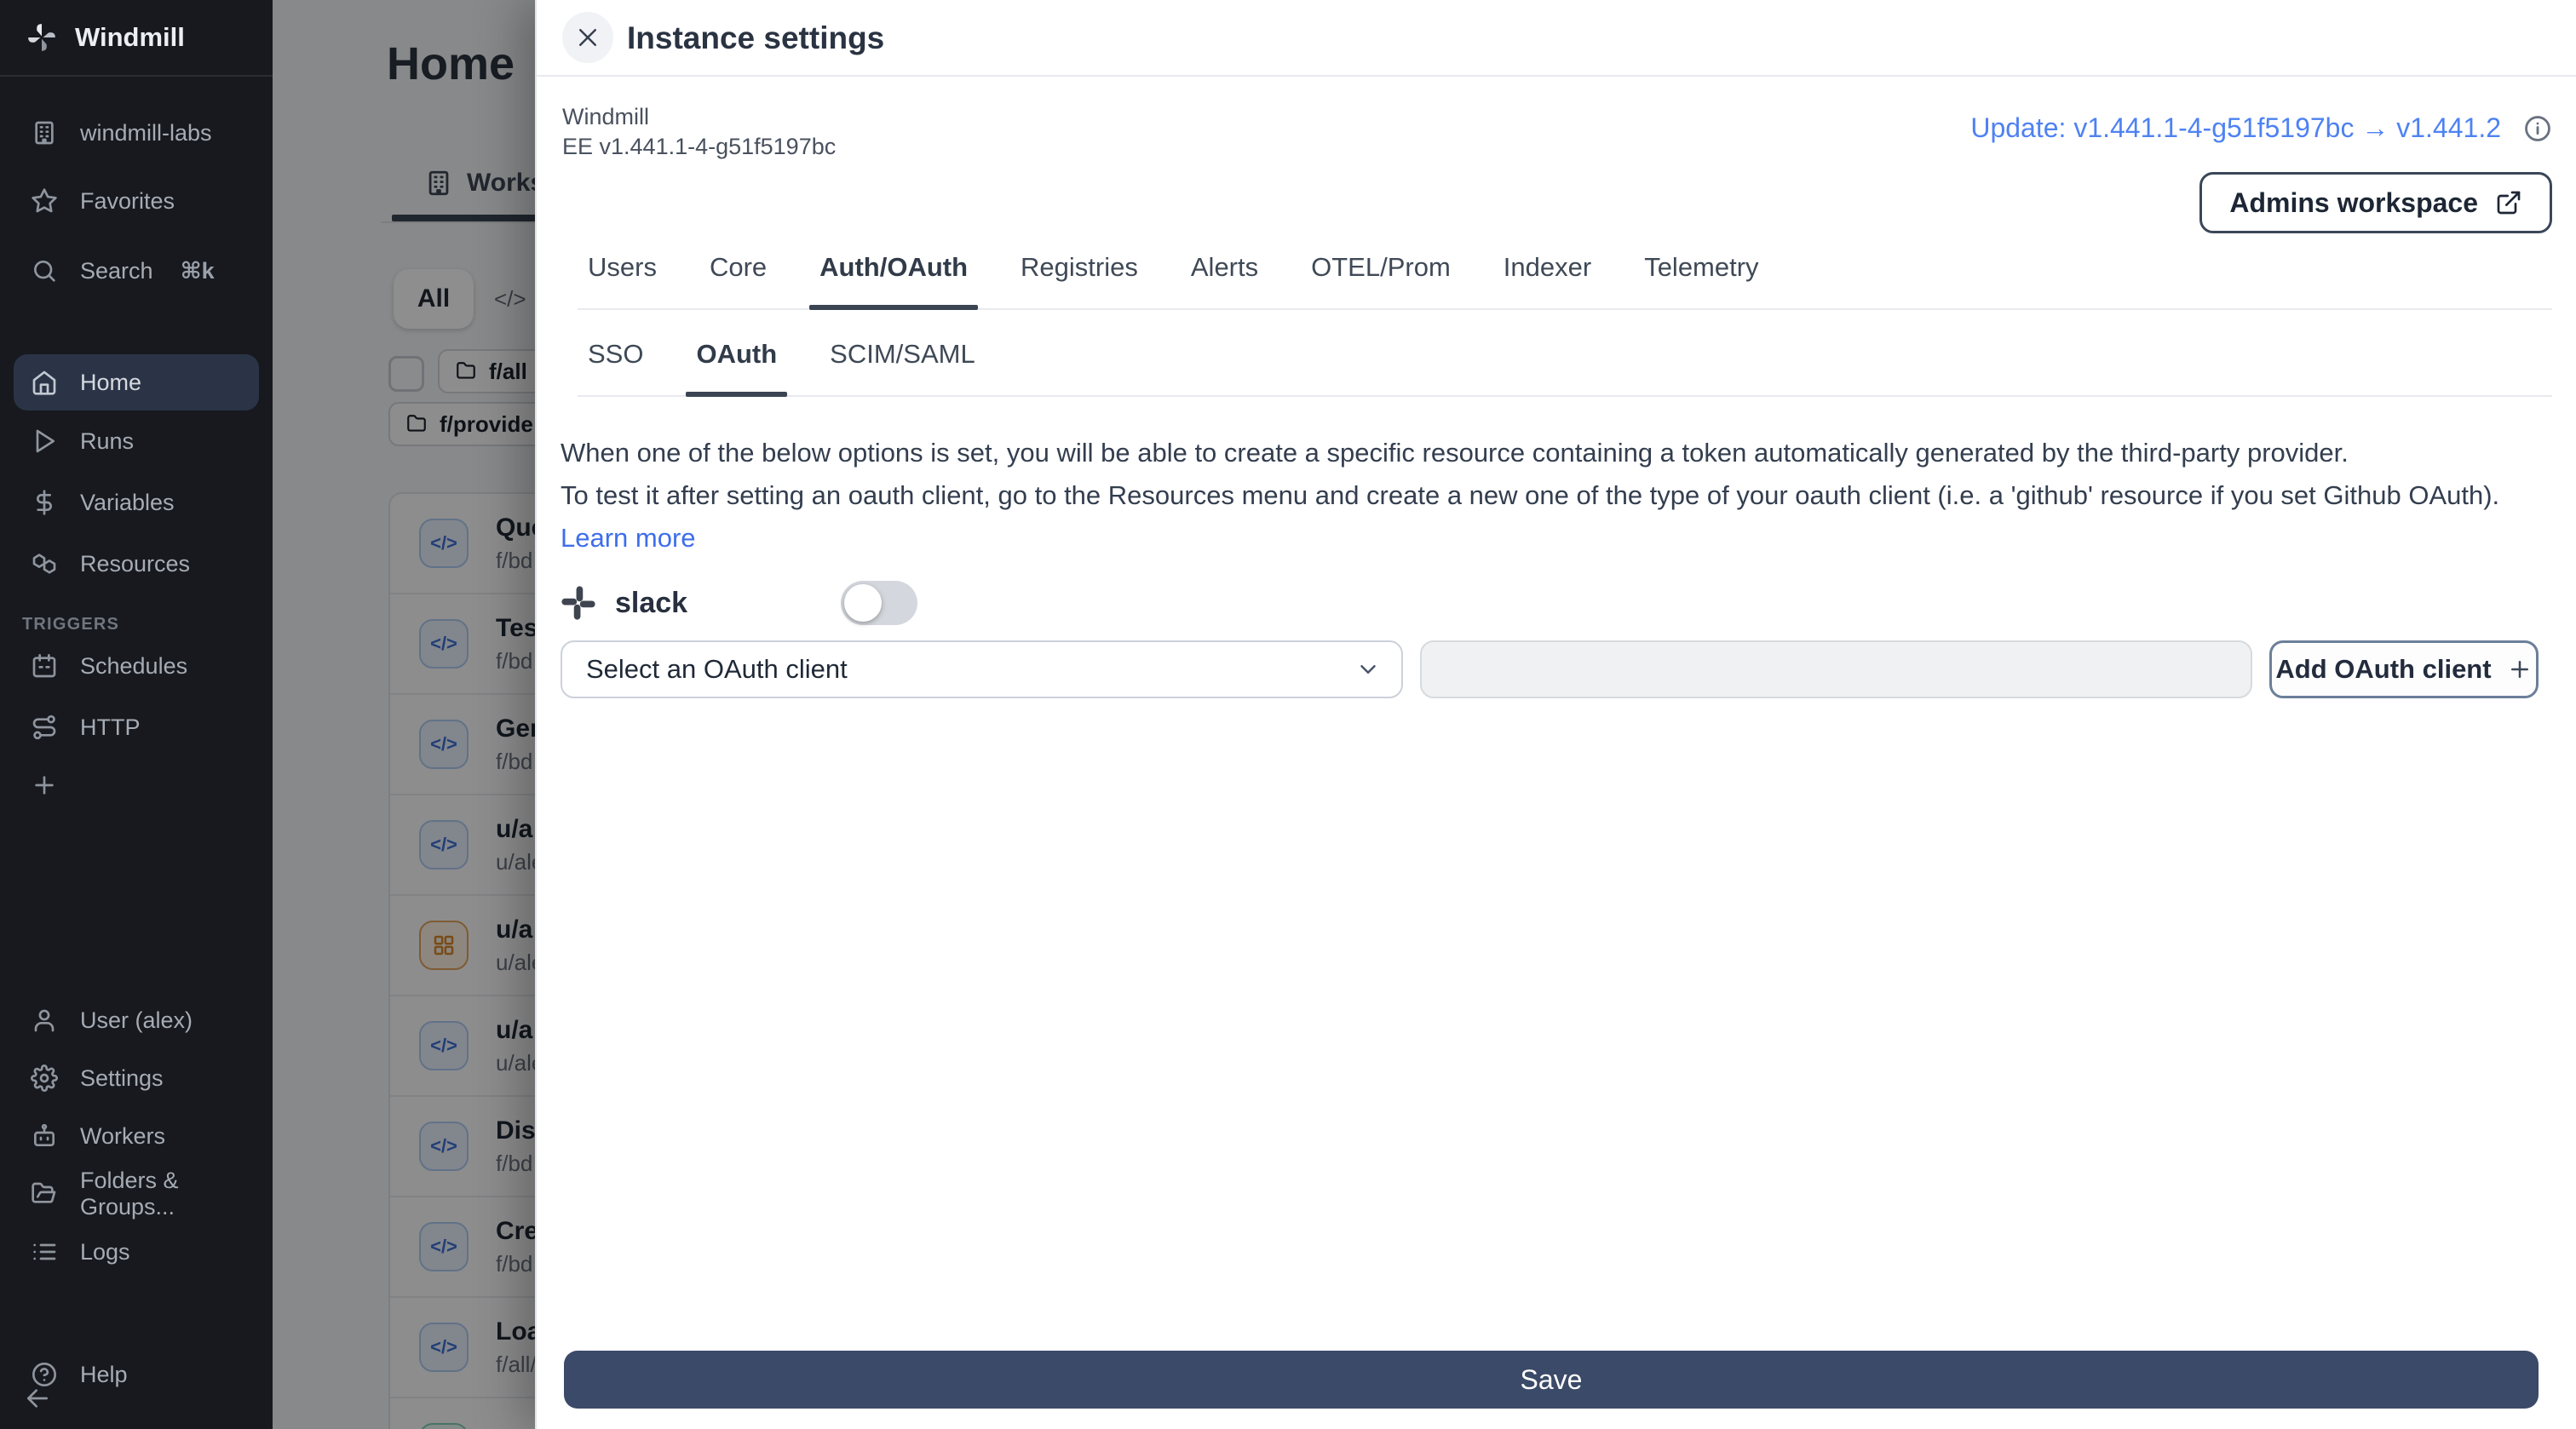 The image size is (2576, 1429). I want to click on folder-open-icon, so click(44, 1192).